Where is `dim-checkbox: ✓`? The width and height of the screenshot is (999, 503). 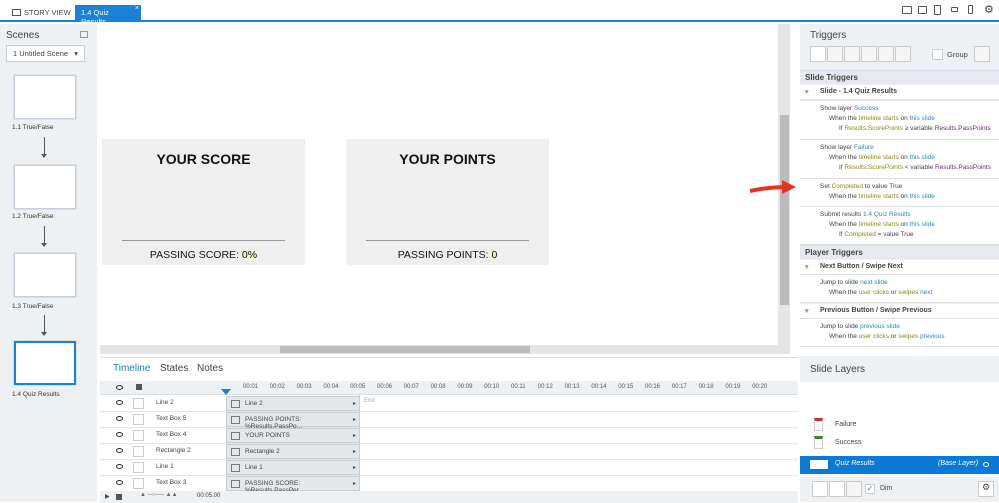 dim-checkbox: ✓ is located at coordinates (870, 489).